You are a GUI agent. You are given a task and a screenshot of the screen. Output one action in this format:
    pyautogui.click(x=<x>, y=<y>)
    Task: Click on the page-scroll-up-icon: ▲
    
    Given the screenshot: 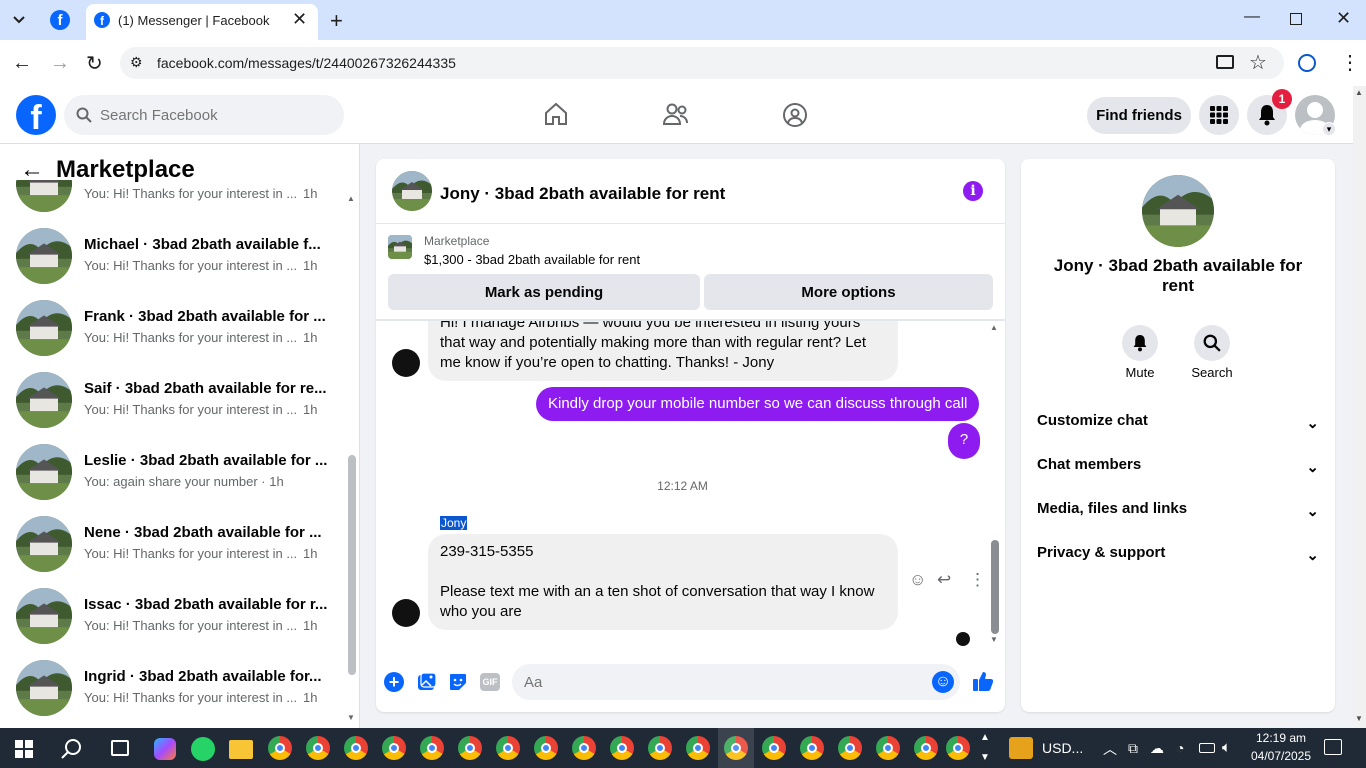 What is the action you would take?
    pyautogui.click(x=1359, y=92)
    